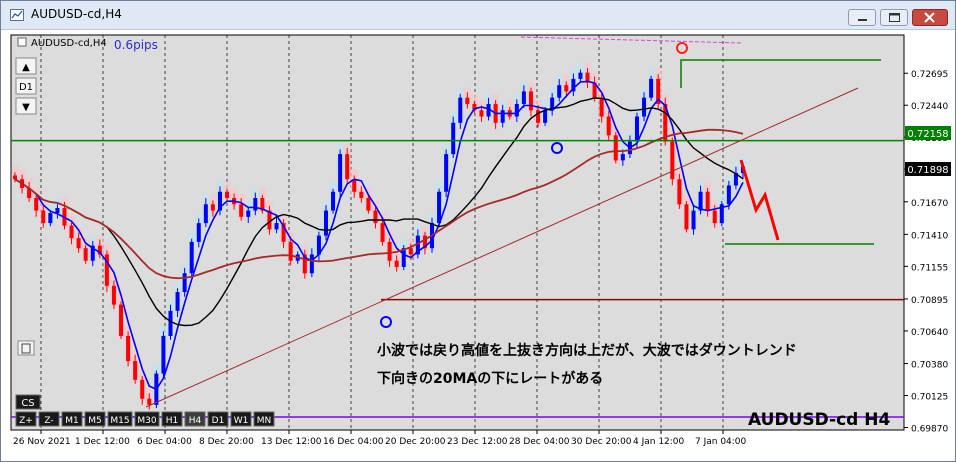  What do you see at coordinates (477, 442) in the screenshot?
I see `x-tick-label: 23 Dec 12:00` at bounding box center [477, 442].